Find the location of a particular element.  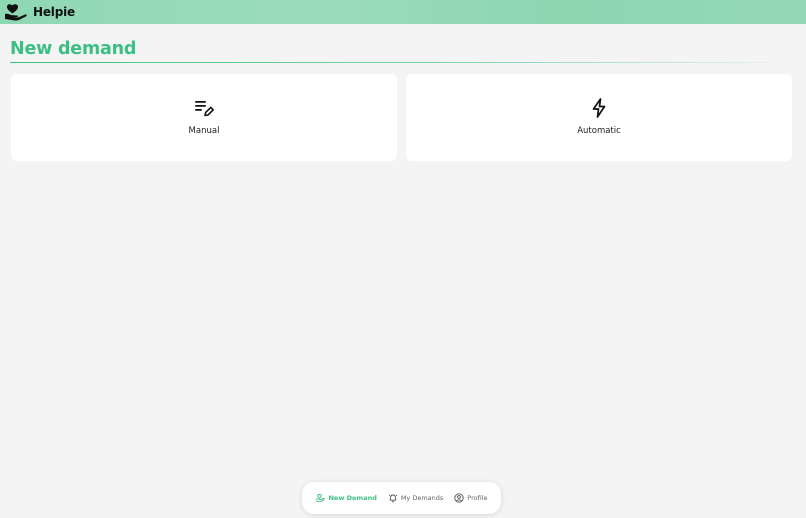

app-logo: Helpie is located at coordinates (39, 12).